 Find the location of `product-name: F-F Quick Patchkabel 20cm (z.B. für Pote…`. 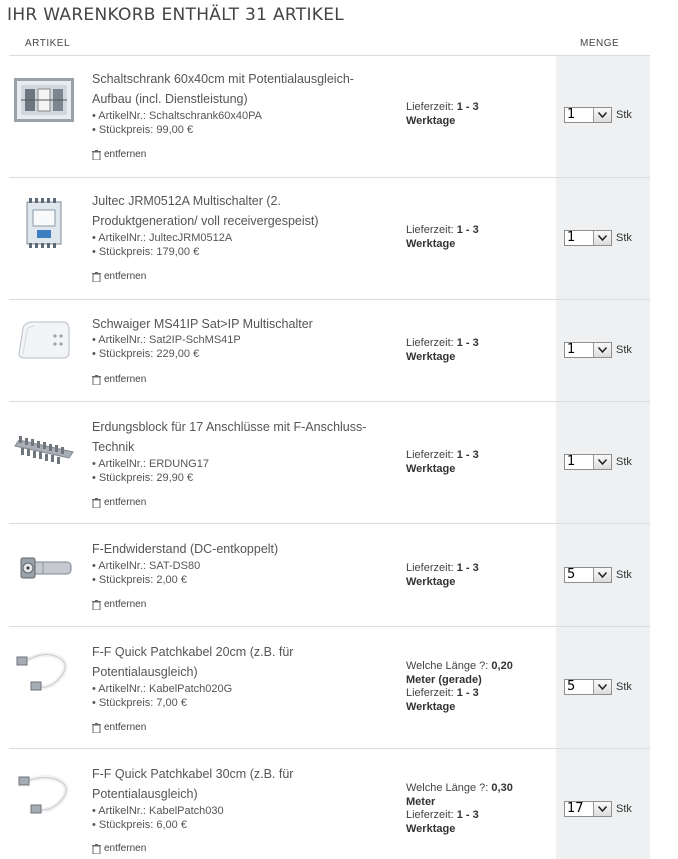

product-name: F-F Quick Patchkabel 20cm (z.B. für Pote… is located at coordinates (242, 662).